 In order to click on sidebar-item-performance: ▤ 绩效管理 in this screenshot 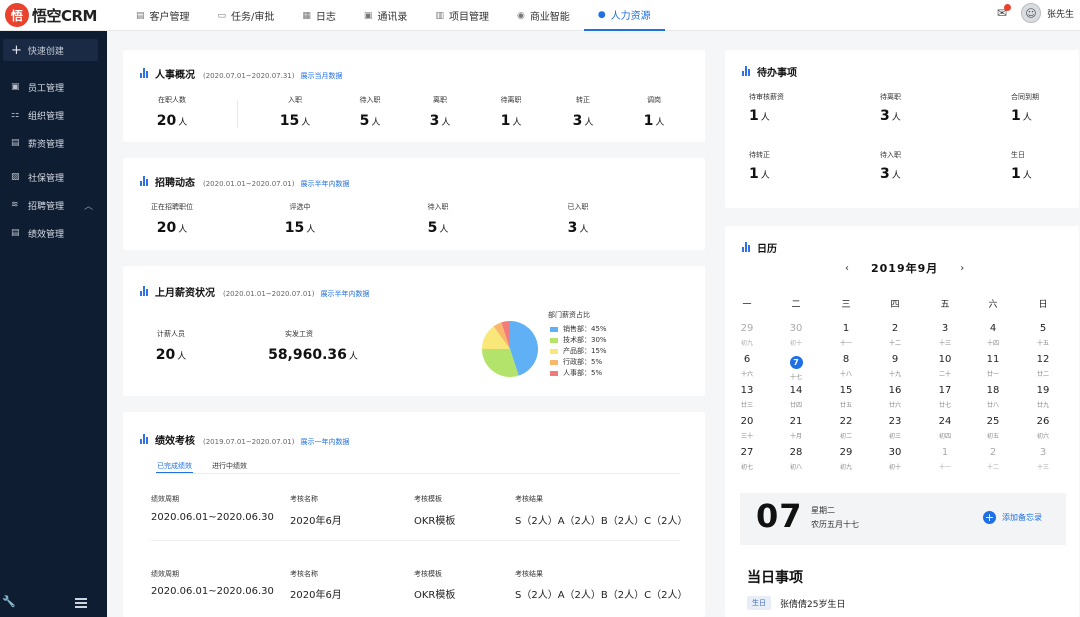, I will do `click(53, 233)`.